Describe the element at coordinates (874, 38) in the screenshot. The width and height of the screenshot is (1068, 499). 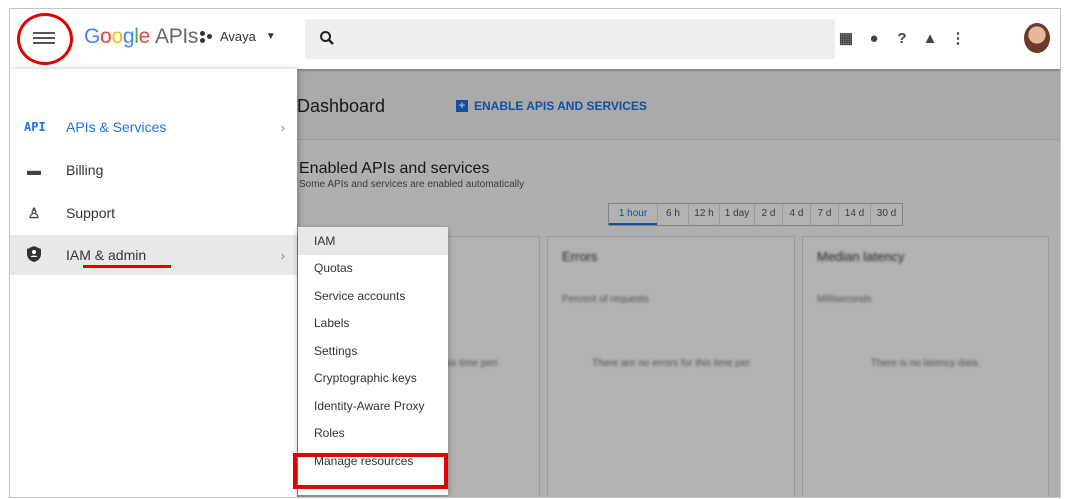
I see `feedback-icon: ●` at that location.